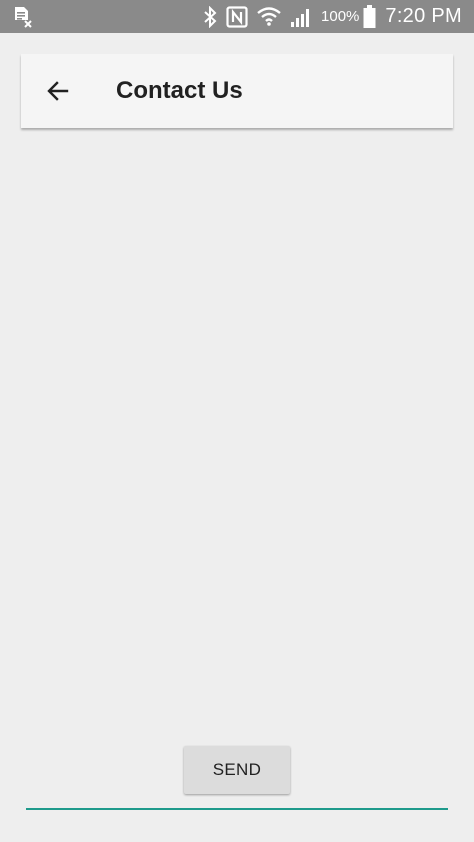 The width and height of the screenshot is (474, 842). What do you see at coordinates (301, 17) in the screenshot?
I see `signal-icon` at bounding box center [301, 17].